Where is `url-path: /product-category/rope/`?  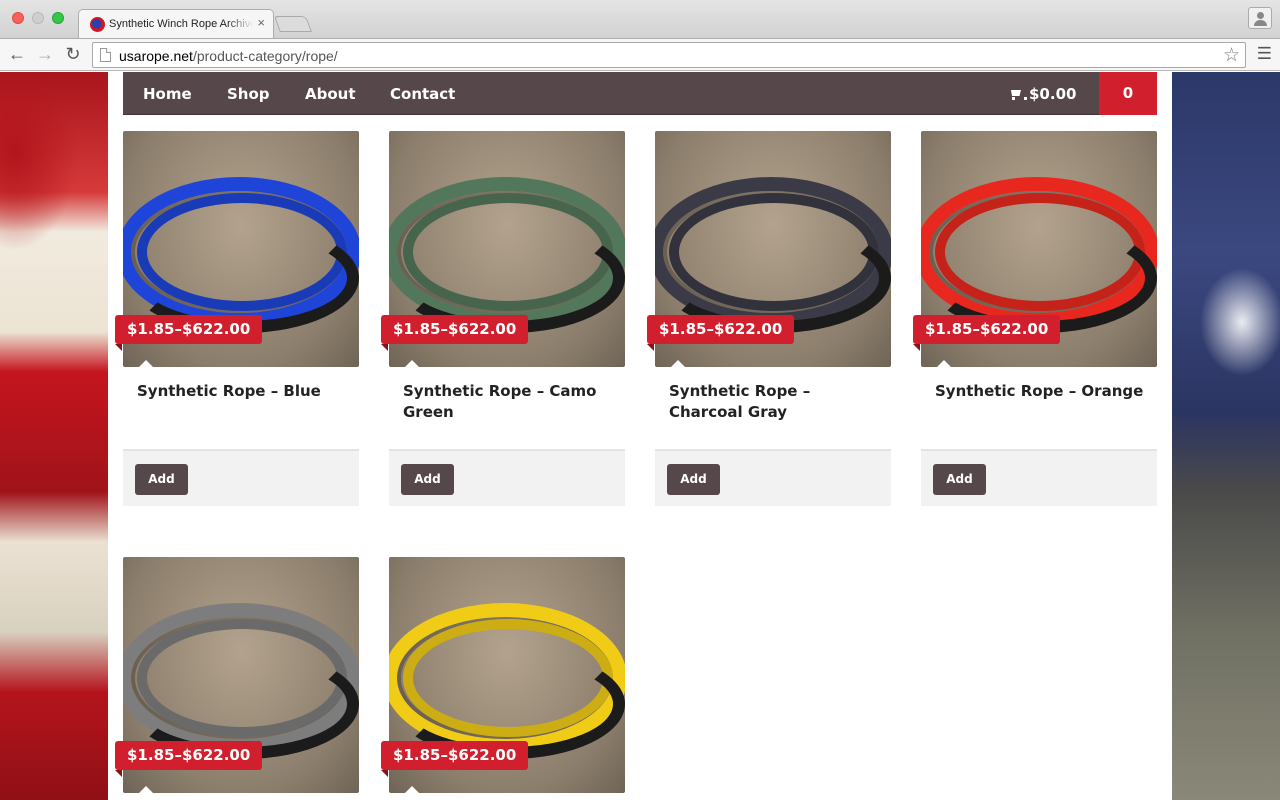
url-path: /product-category/rope/ is located at coordinates (265, 56).